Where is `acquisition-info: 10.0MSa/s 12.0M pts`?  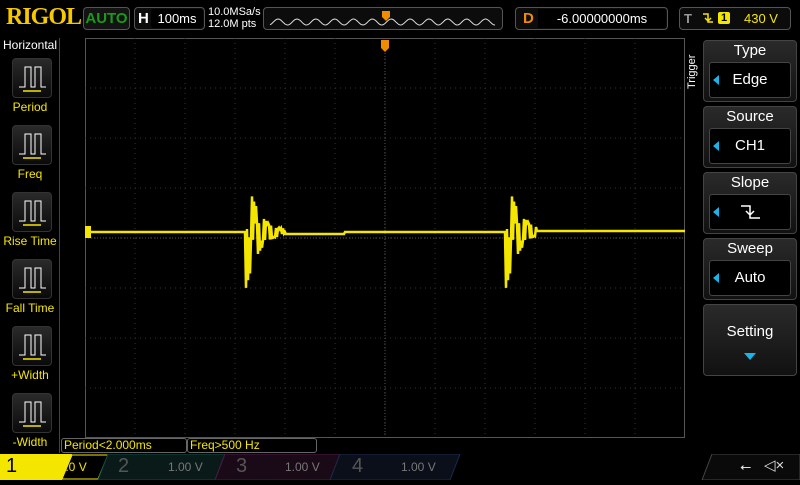 acquisition-info: 10.0MSa/s 12.0M pts is located at coordinates (234, 18).